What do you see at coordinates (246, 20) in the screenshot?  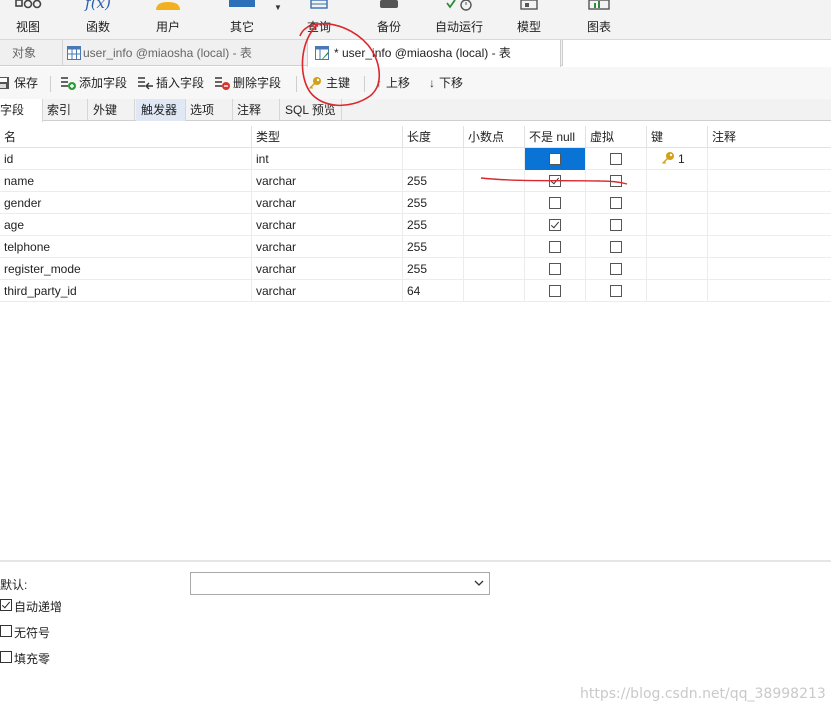 I see `toolbar-other-button: 其它 ▼` at bounding box center [246, 20].